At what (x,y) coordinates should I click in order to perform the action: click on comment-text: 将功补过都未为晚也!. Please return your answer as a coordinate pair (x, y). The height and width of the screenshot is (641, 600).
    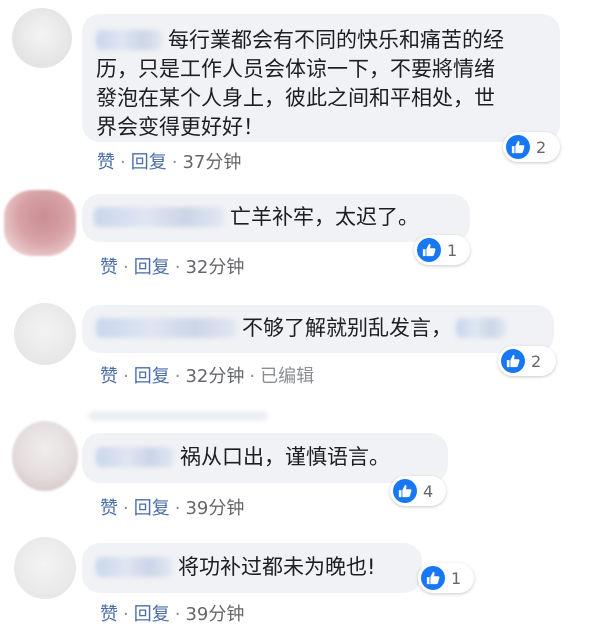
    Looking at the image, I should click on (252, 567).